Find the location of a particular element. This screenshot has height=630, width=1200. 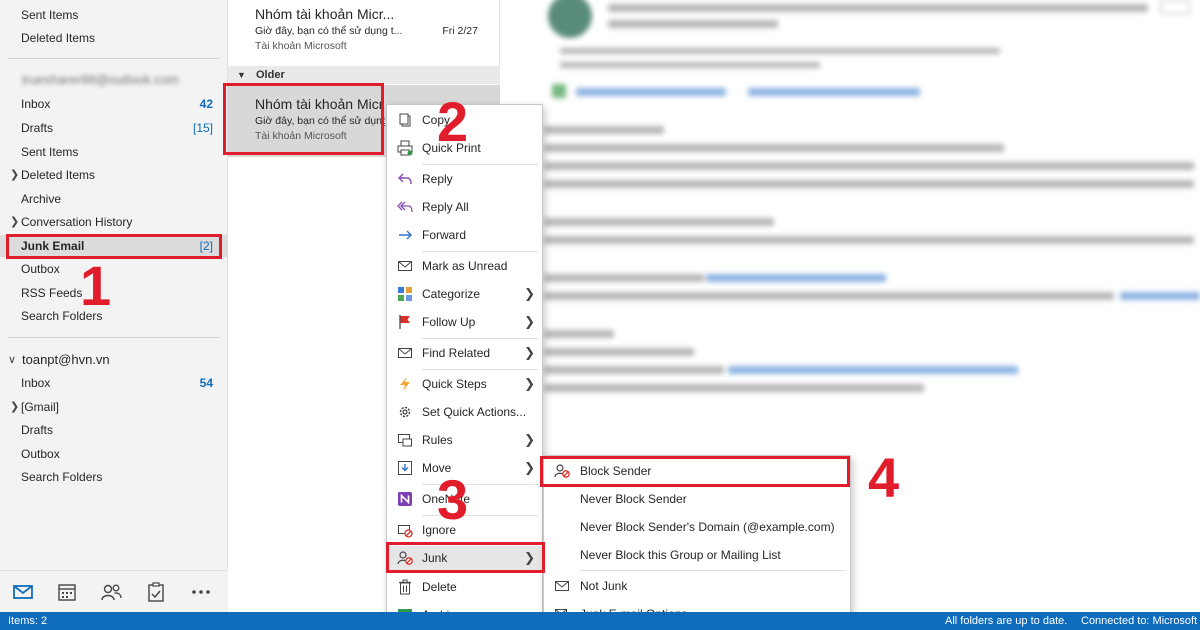

step-number-3: 3 is located at coordinates (453, 499).